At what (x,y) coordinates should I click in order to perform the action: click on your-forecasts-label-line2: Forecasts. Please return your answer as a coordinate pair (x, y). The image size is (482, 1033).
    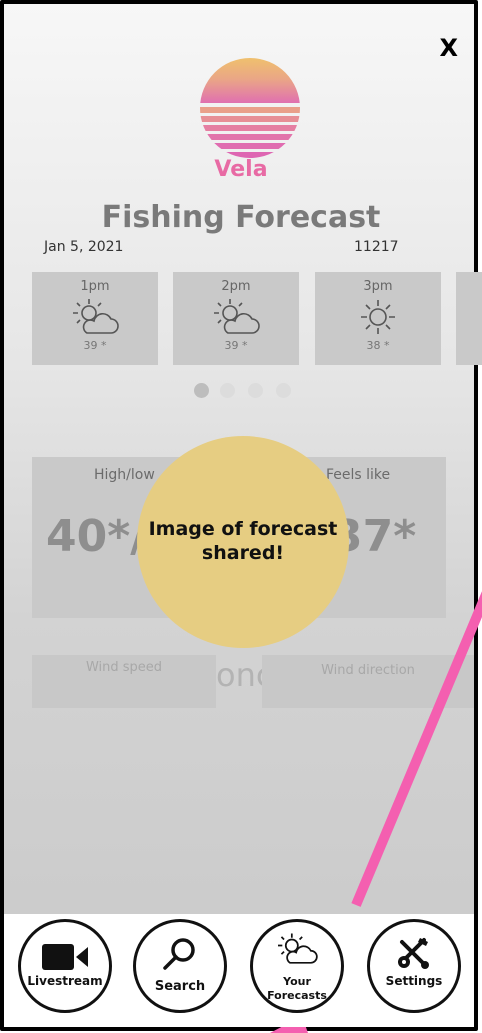
    Looking at the image, I should click on (297, 995).